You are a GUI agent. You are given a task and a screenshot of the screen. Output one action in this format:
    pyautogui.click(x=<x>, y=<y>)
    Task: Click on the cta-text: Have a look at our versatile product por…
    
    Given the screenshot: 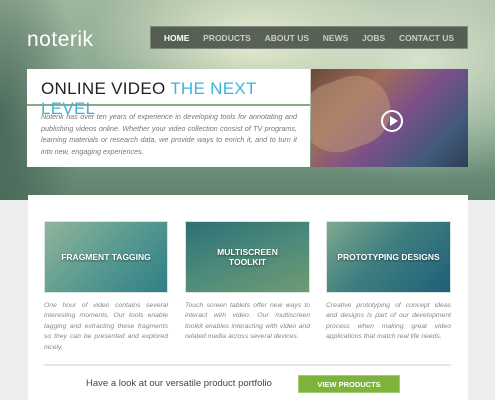 What is the action you would take?
    pyautogui.click(x=179, y=383)
    